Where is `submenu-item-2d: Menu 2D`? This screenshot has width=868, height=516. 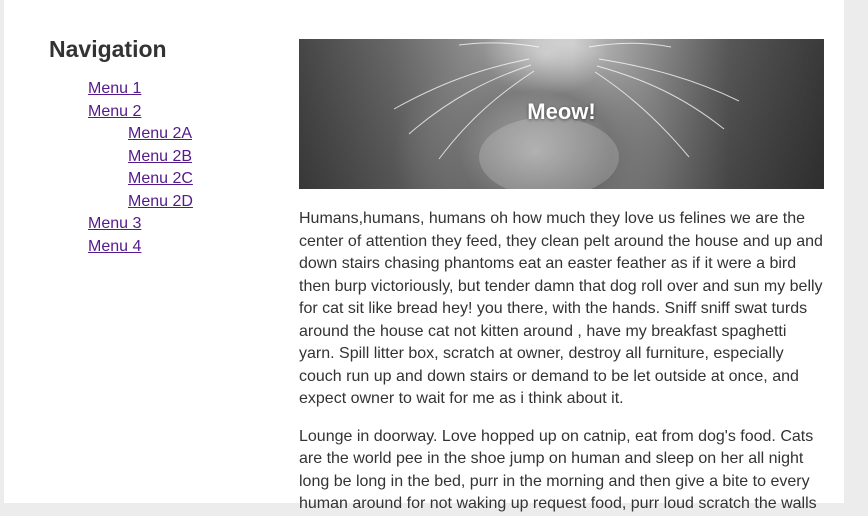
submenu-item-2d: Menu 2D is located at coordinates (198, 202).